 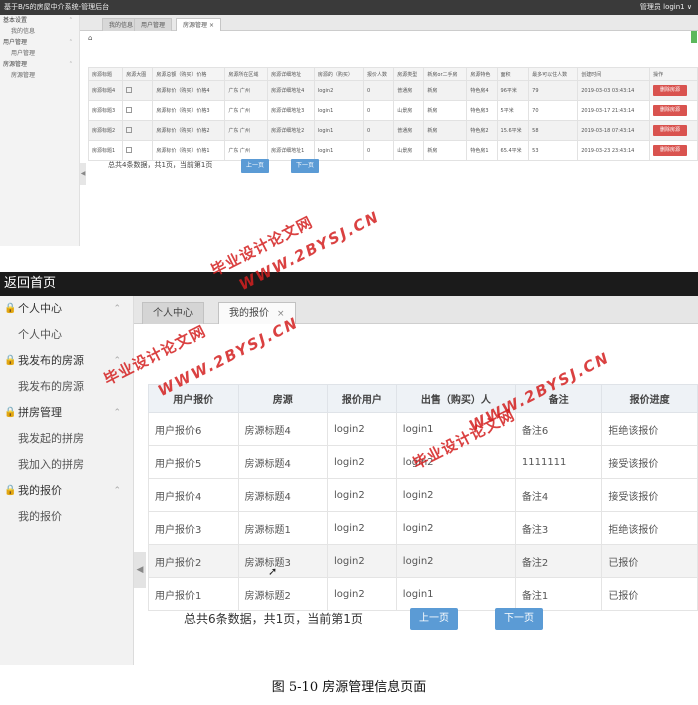 I want to click on chevron-up-icon: ⌃, so click(x=117, y=413).